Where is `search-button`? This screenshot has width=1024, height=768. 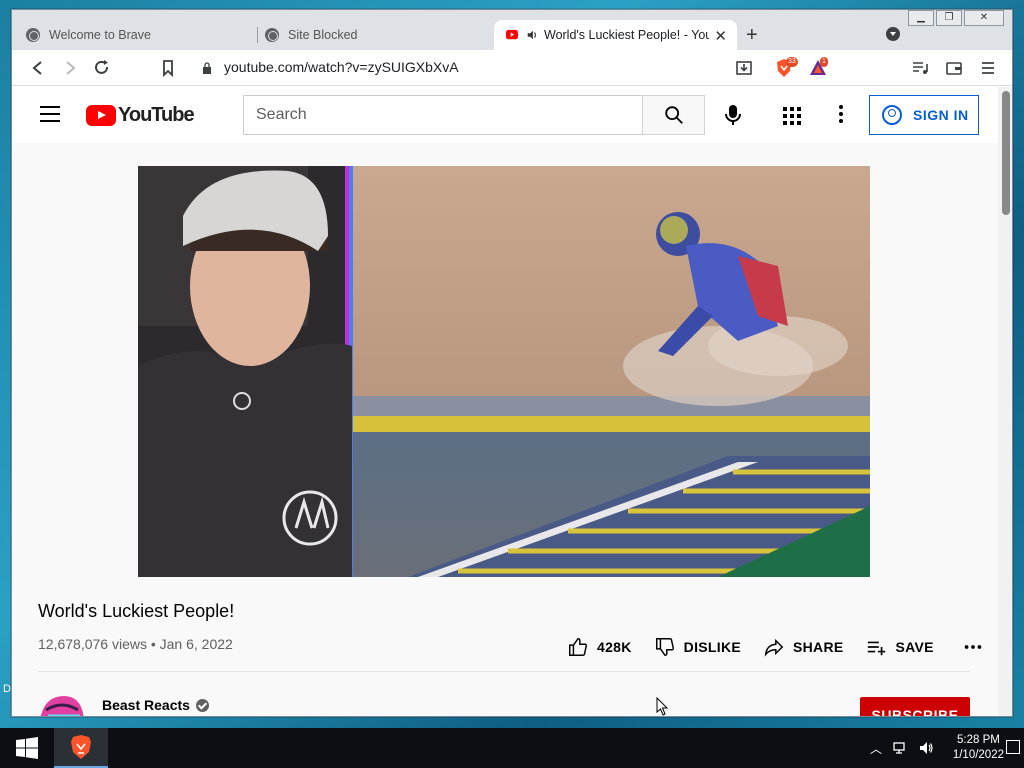
search-button is located at coordinates (673, 115).